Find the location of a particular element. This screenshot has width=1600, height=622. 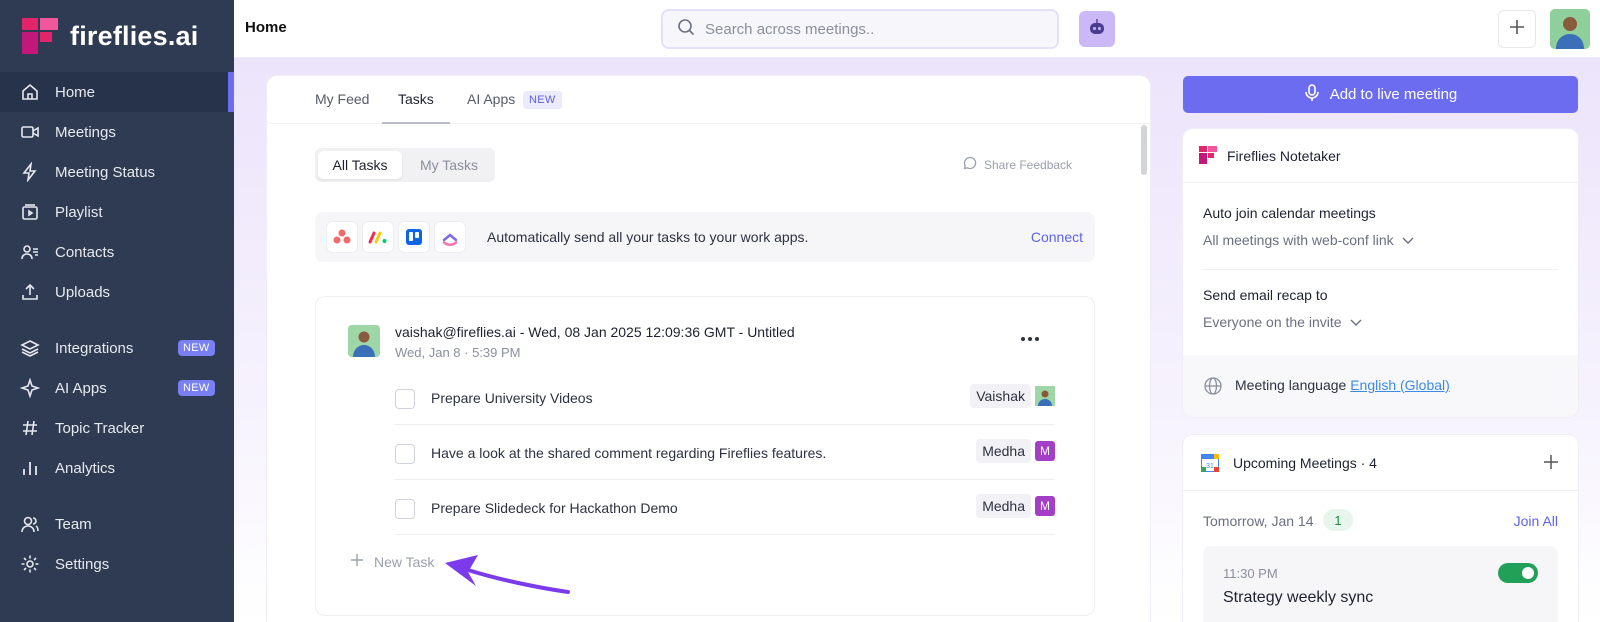

add-to-live-meeting-label: Add to live meeting is located at coordinates (1393, 94).